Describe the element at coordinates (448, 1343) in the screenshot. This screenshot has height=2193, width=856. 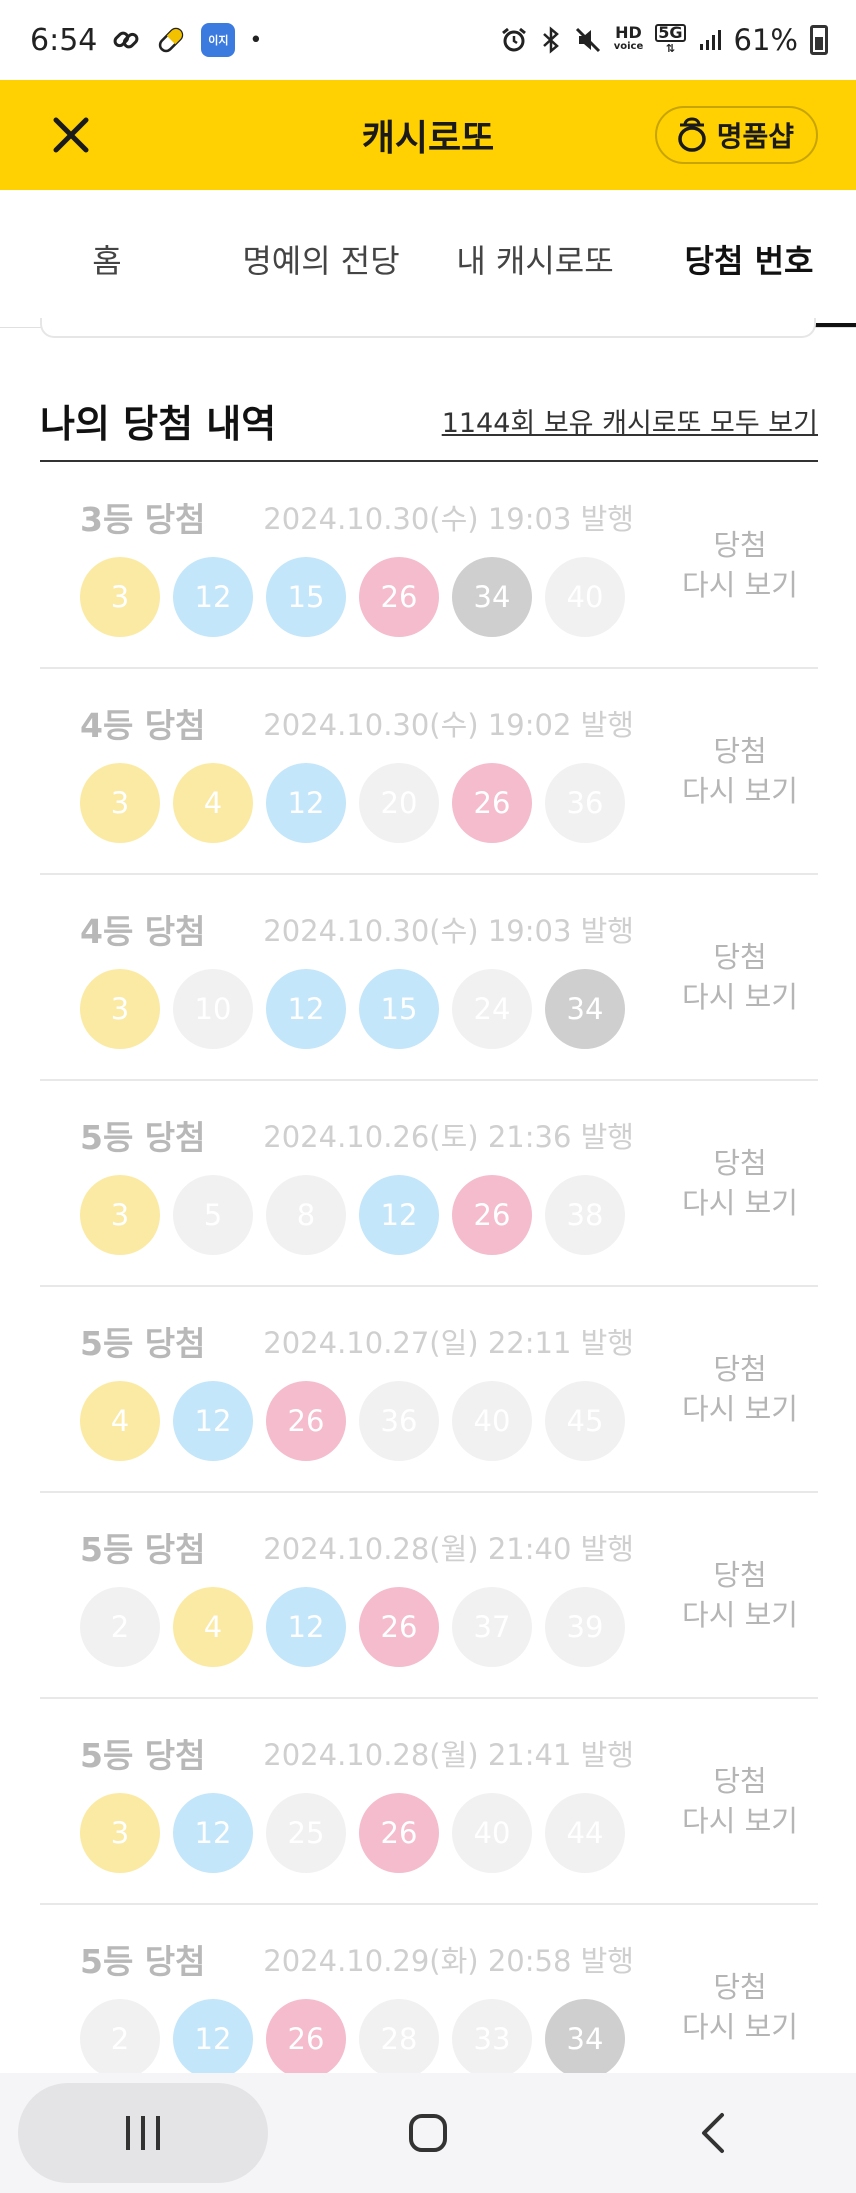
I see `issue-datetime: 2024.10.27(일) 22:11 발행` at that location.